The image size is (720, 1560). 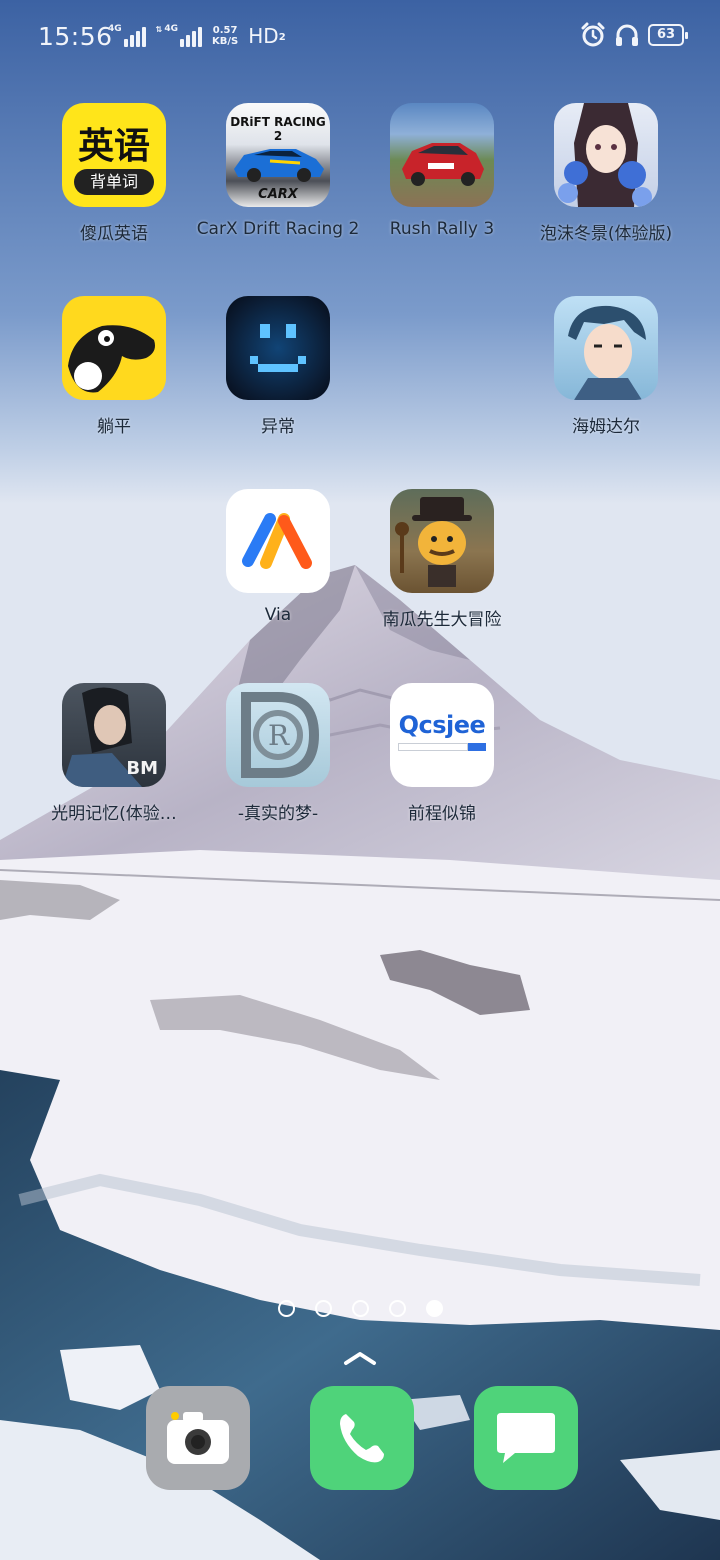 I want to click on race-car-graphic, so click(x=279, y=165).